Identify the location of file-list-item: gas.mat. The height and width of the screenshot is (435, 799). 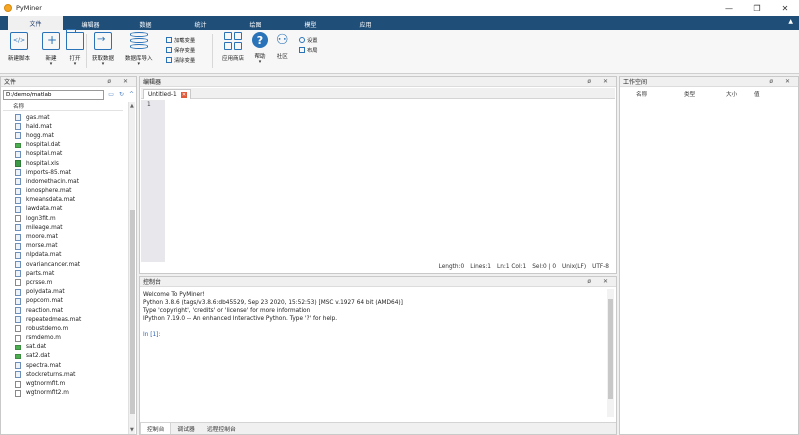
(70, 117).